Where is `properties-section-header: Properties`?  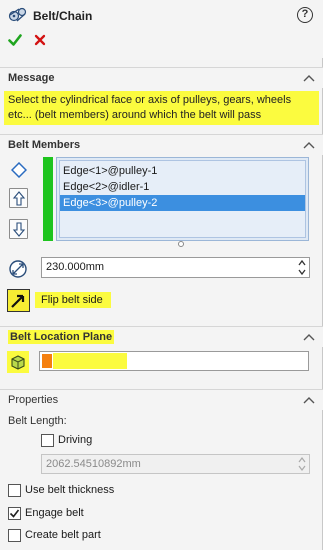
properties-section-header: Properties is located at coordinates (161, 399).